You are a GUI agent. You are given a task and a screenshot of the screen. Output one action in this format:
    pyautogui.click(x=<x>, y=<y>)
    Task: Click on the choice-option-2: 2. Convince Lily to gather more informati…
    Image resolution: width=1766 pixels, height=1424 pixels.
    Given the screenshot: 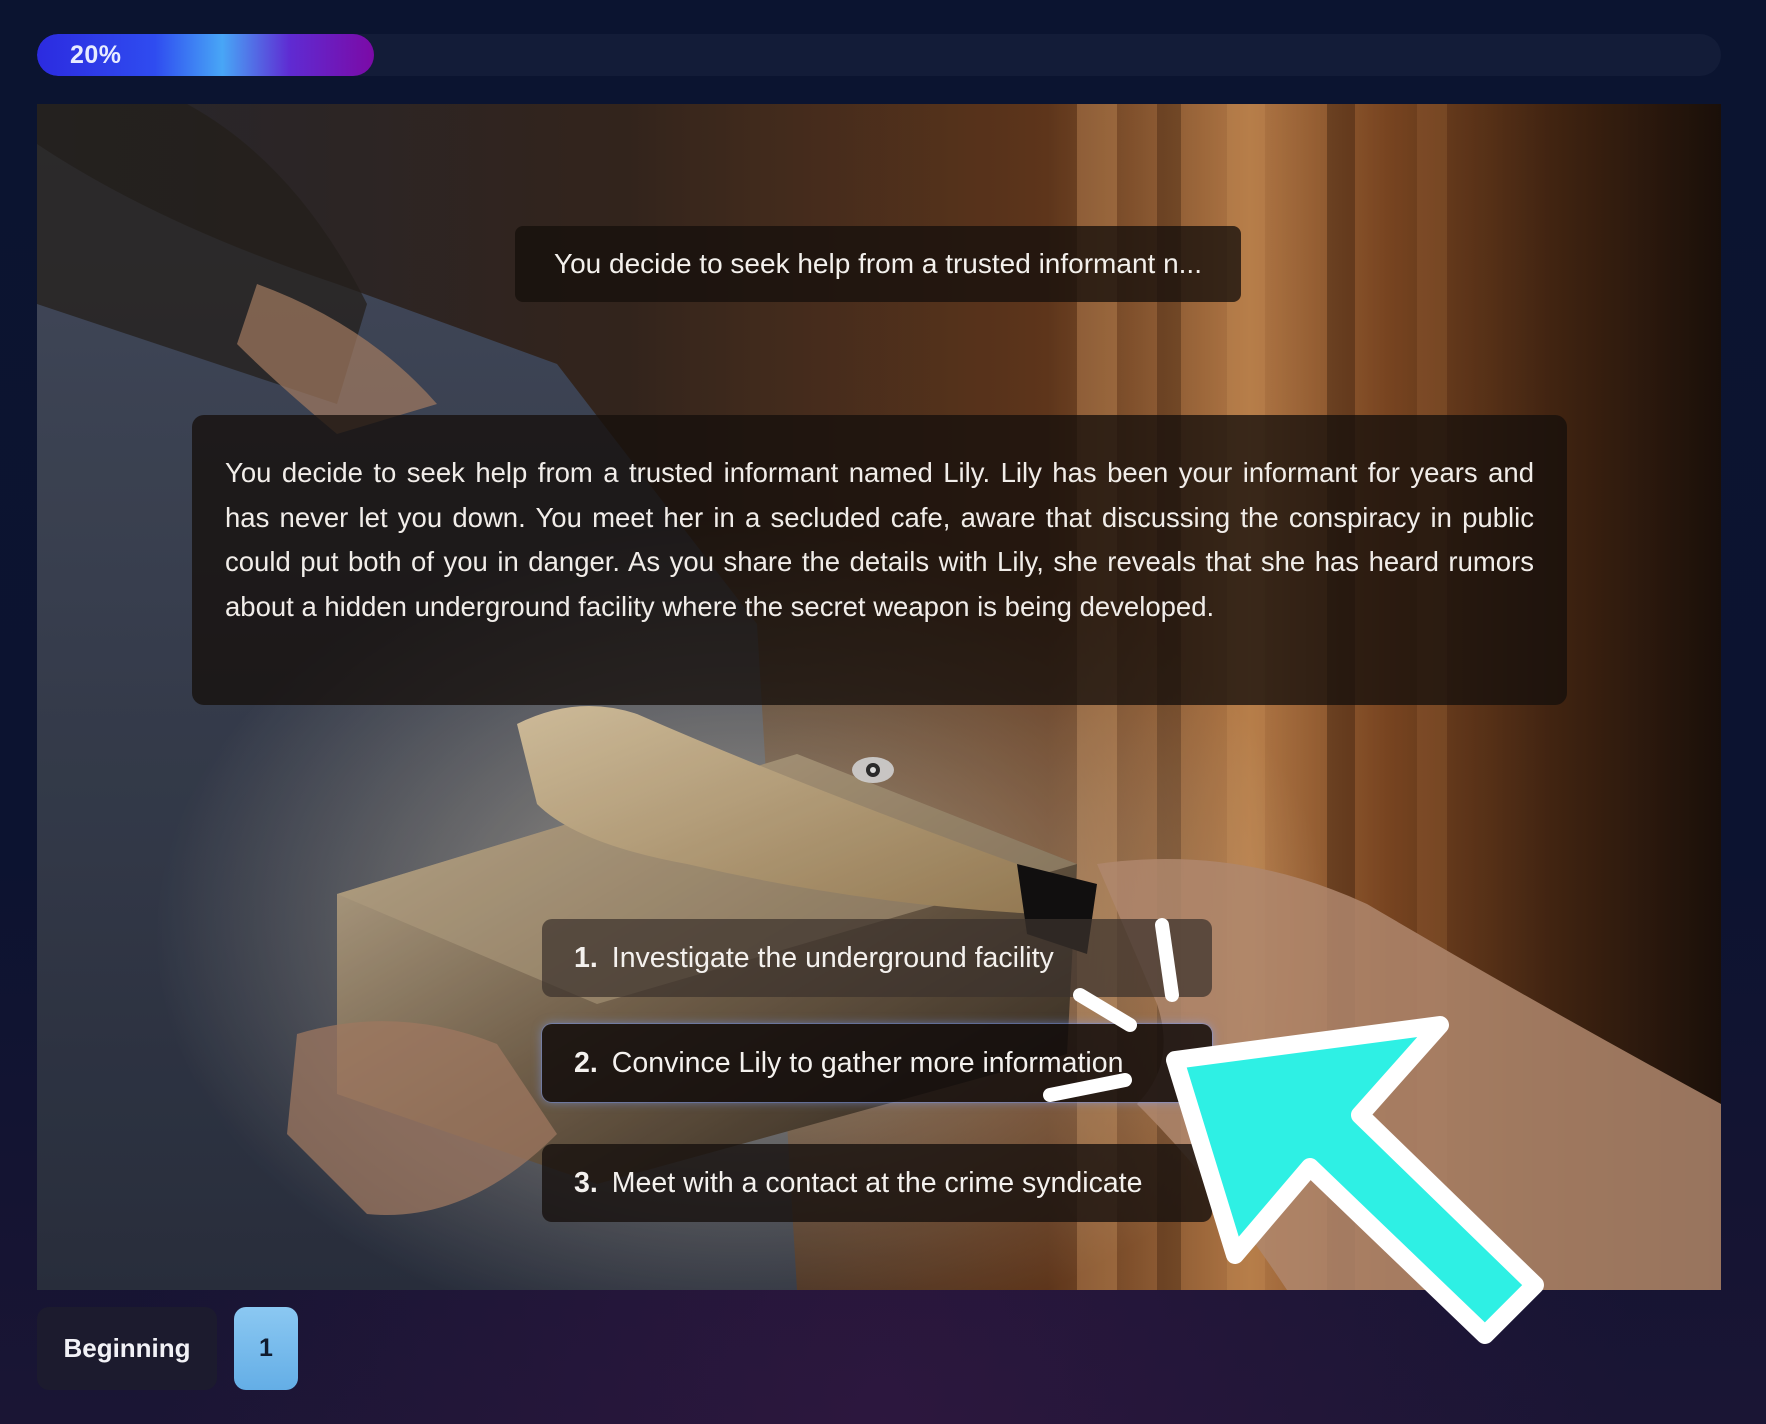 What is the action you would take?
    pyautogui.click(x=877, y=1063)
    